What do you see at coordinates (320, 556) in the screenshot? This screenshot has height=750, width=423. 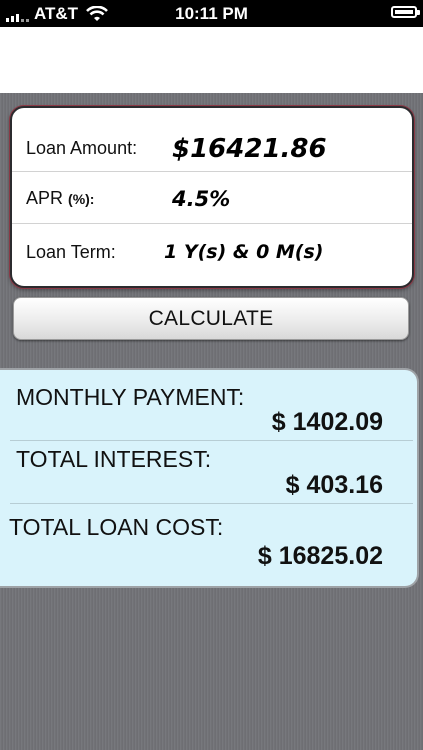 I see `total-loan-cost-value: $ 16825.02` at bounding box center [320, 556].